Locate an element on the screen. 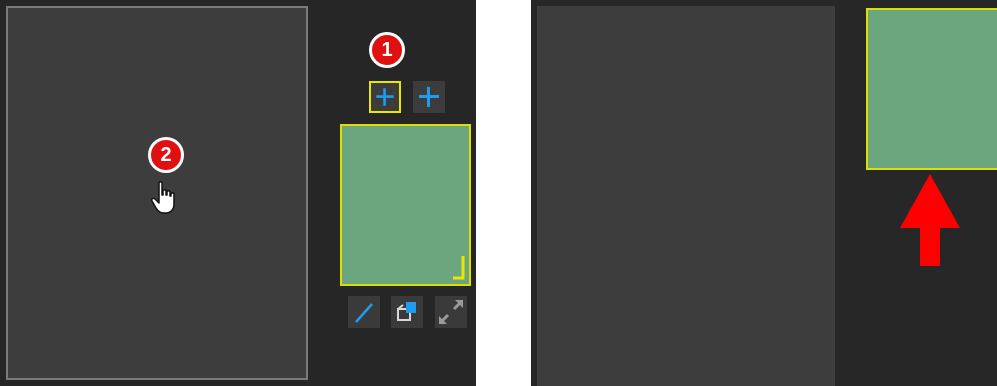 This screenshot has height=386, width=997. step-1-badge: 1 is located at coordinates (387, 50).